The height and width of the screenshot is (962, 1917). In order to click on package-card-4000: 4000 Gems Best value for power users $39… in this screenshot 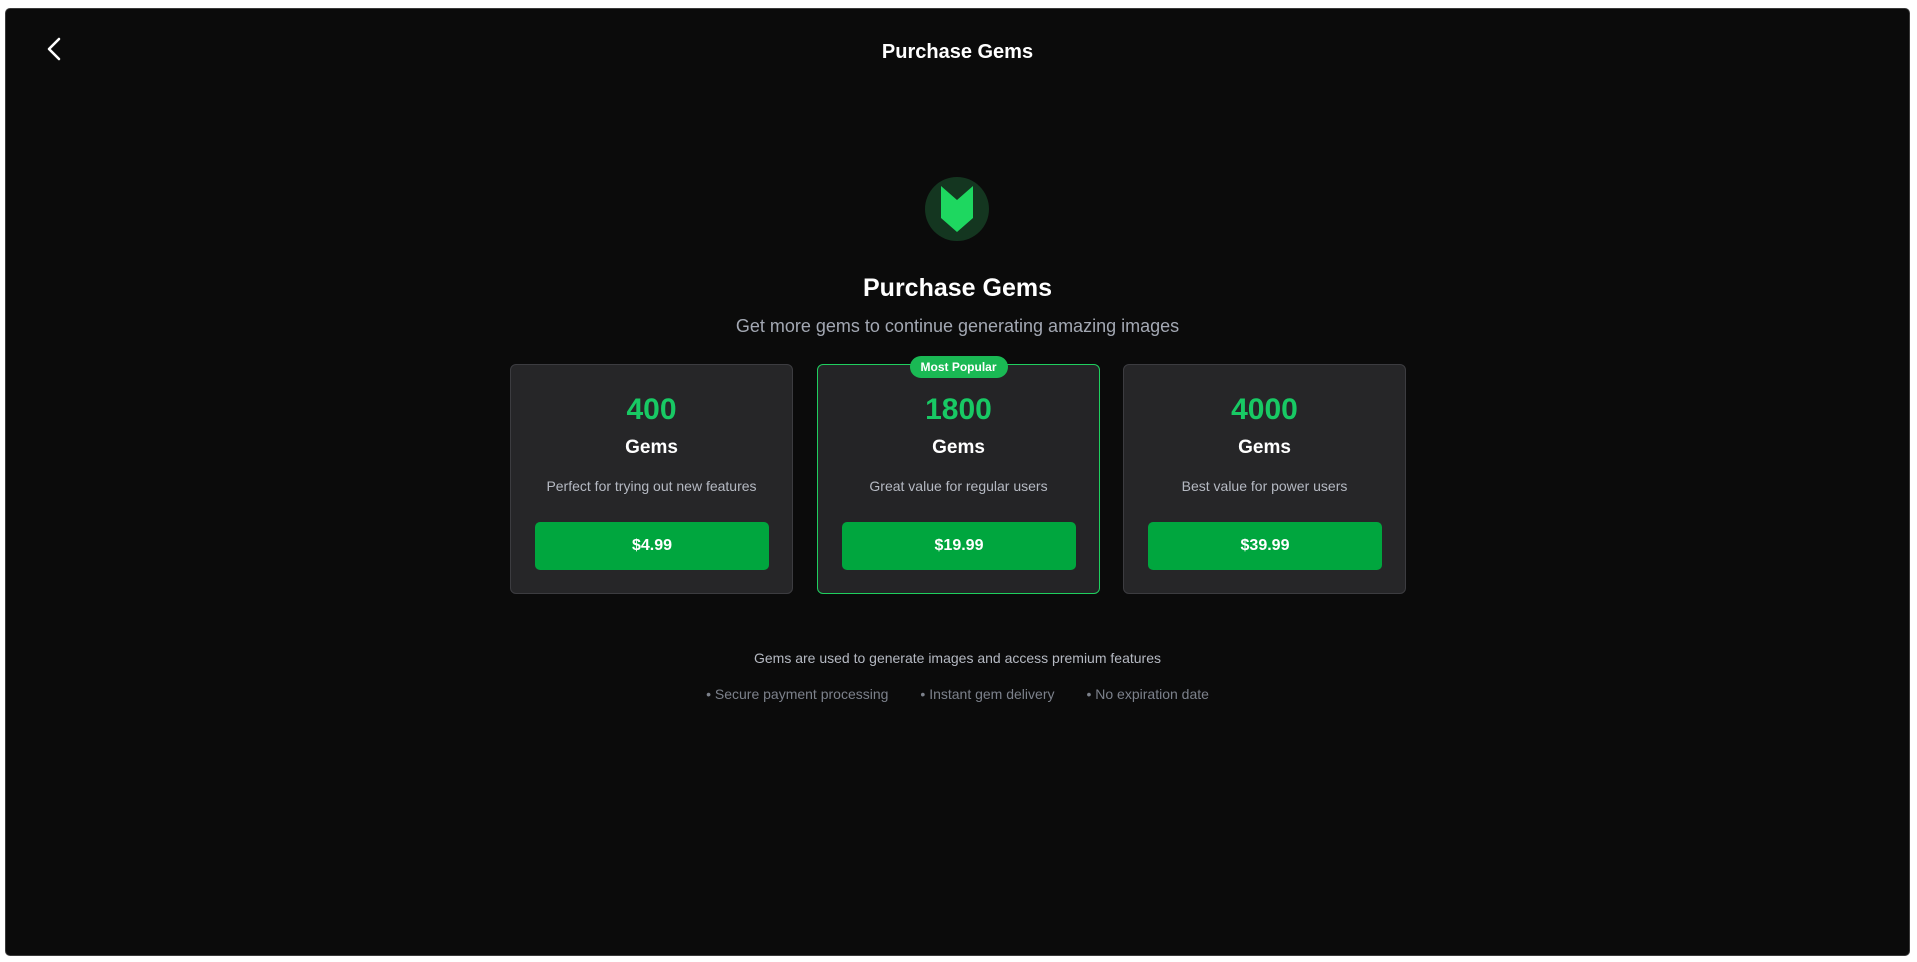, I will do `click(1264, 479)`.